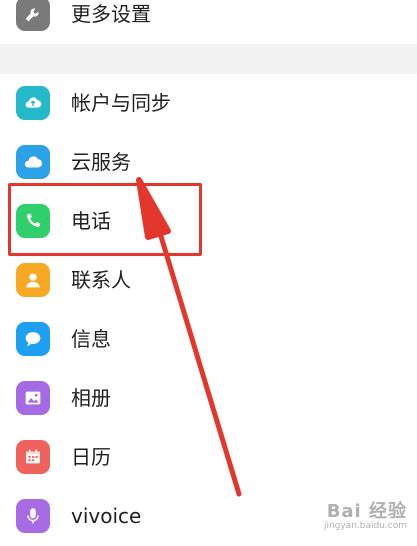 This screenshot has width=417, height=546. Describe the element at coordinates (91, 398) in the screenshot. I see `settings-item-label: 相册` at that location.